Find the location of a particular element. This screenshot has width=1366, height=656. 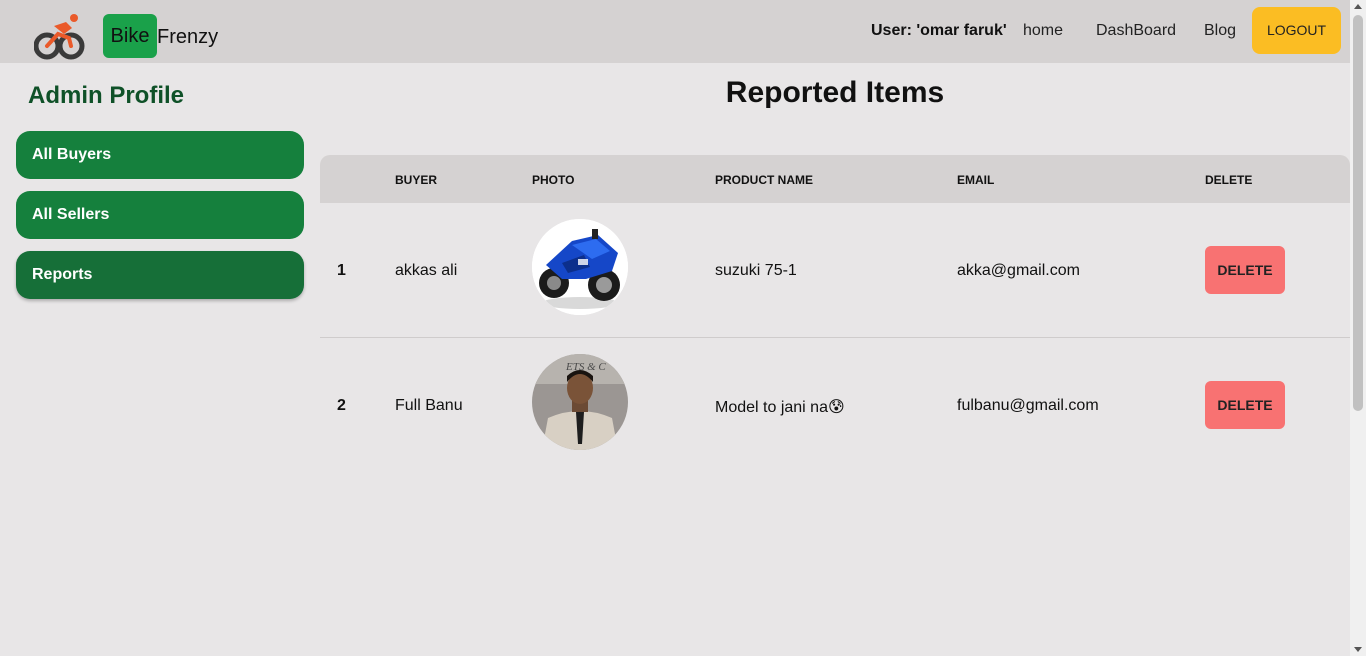

table-header: BUYER PHOTO PRODUCT NAME EMAIL DELETE is located at coordinates (835, 179).